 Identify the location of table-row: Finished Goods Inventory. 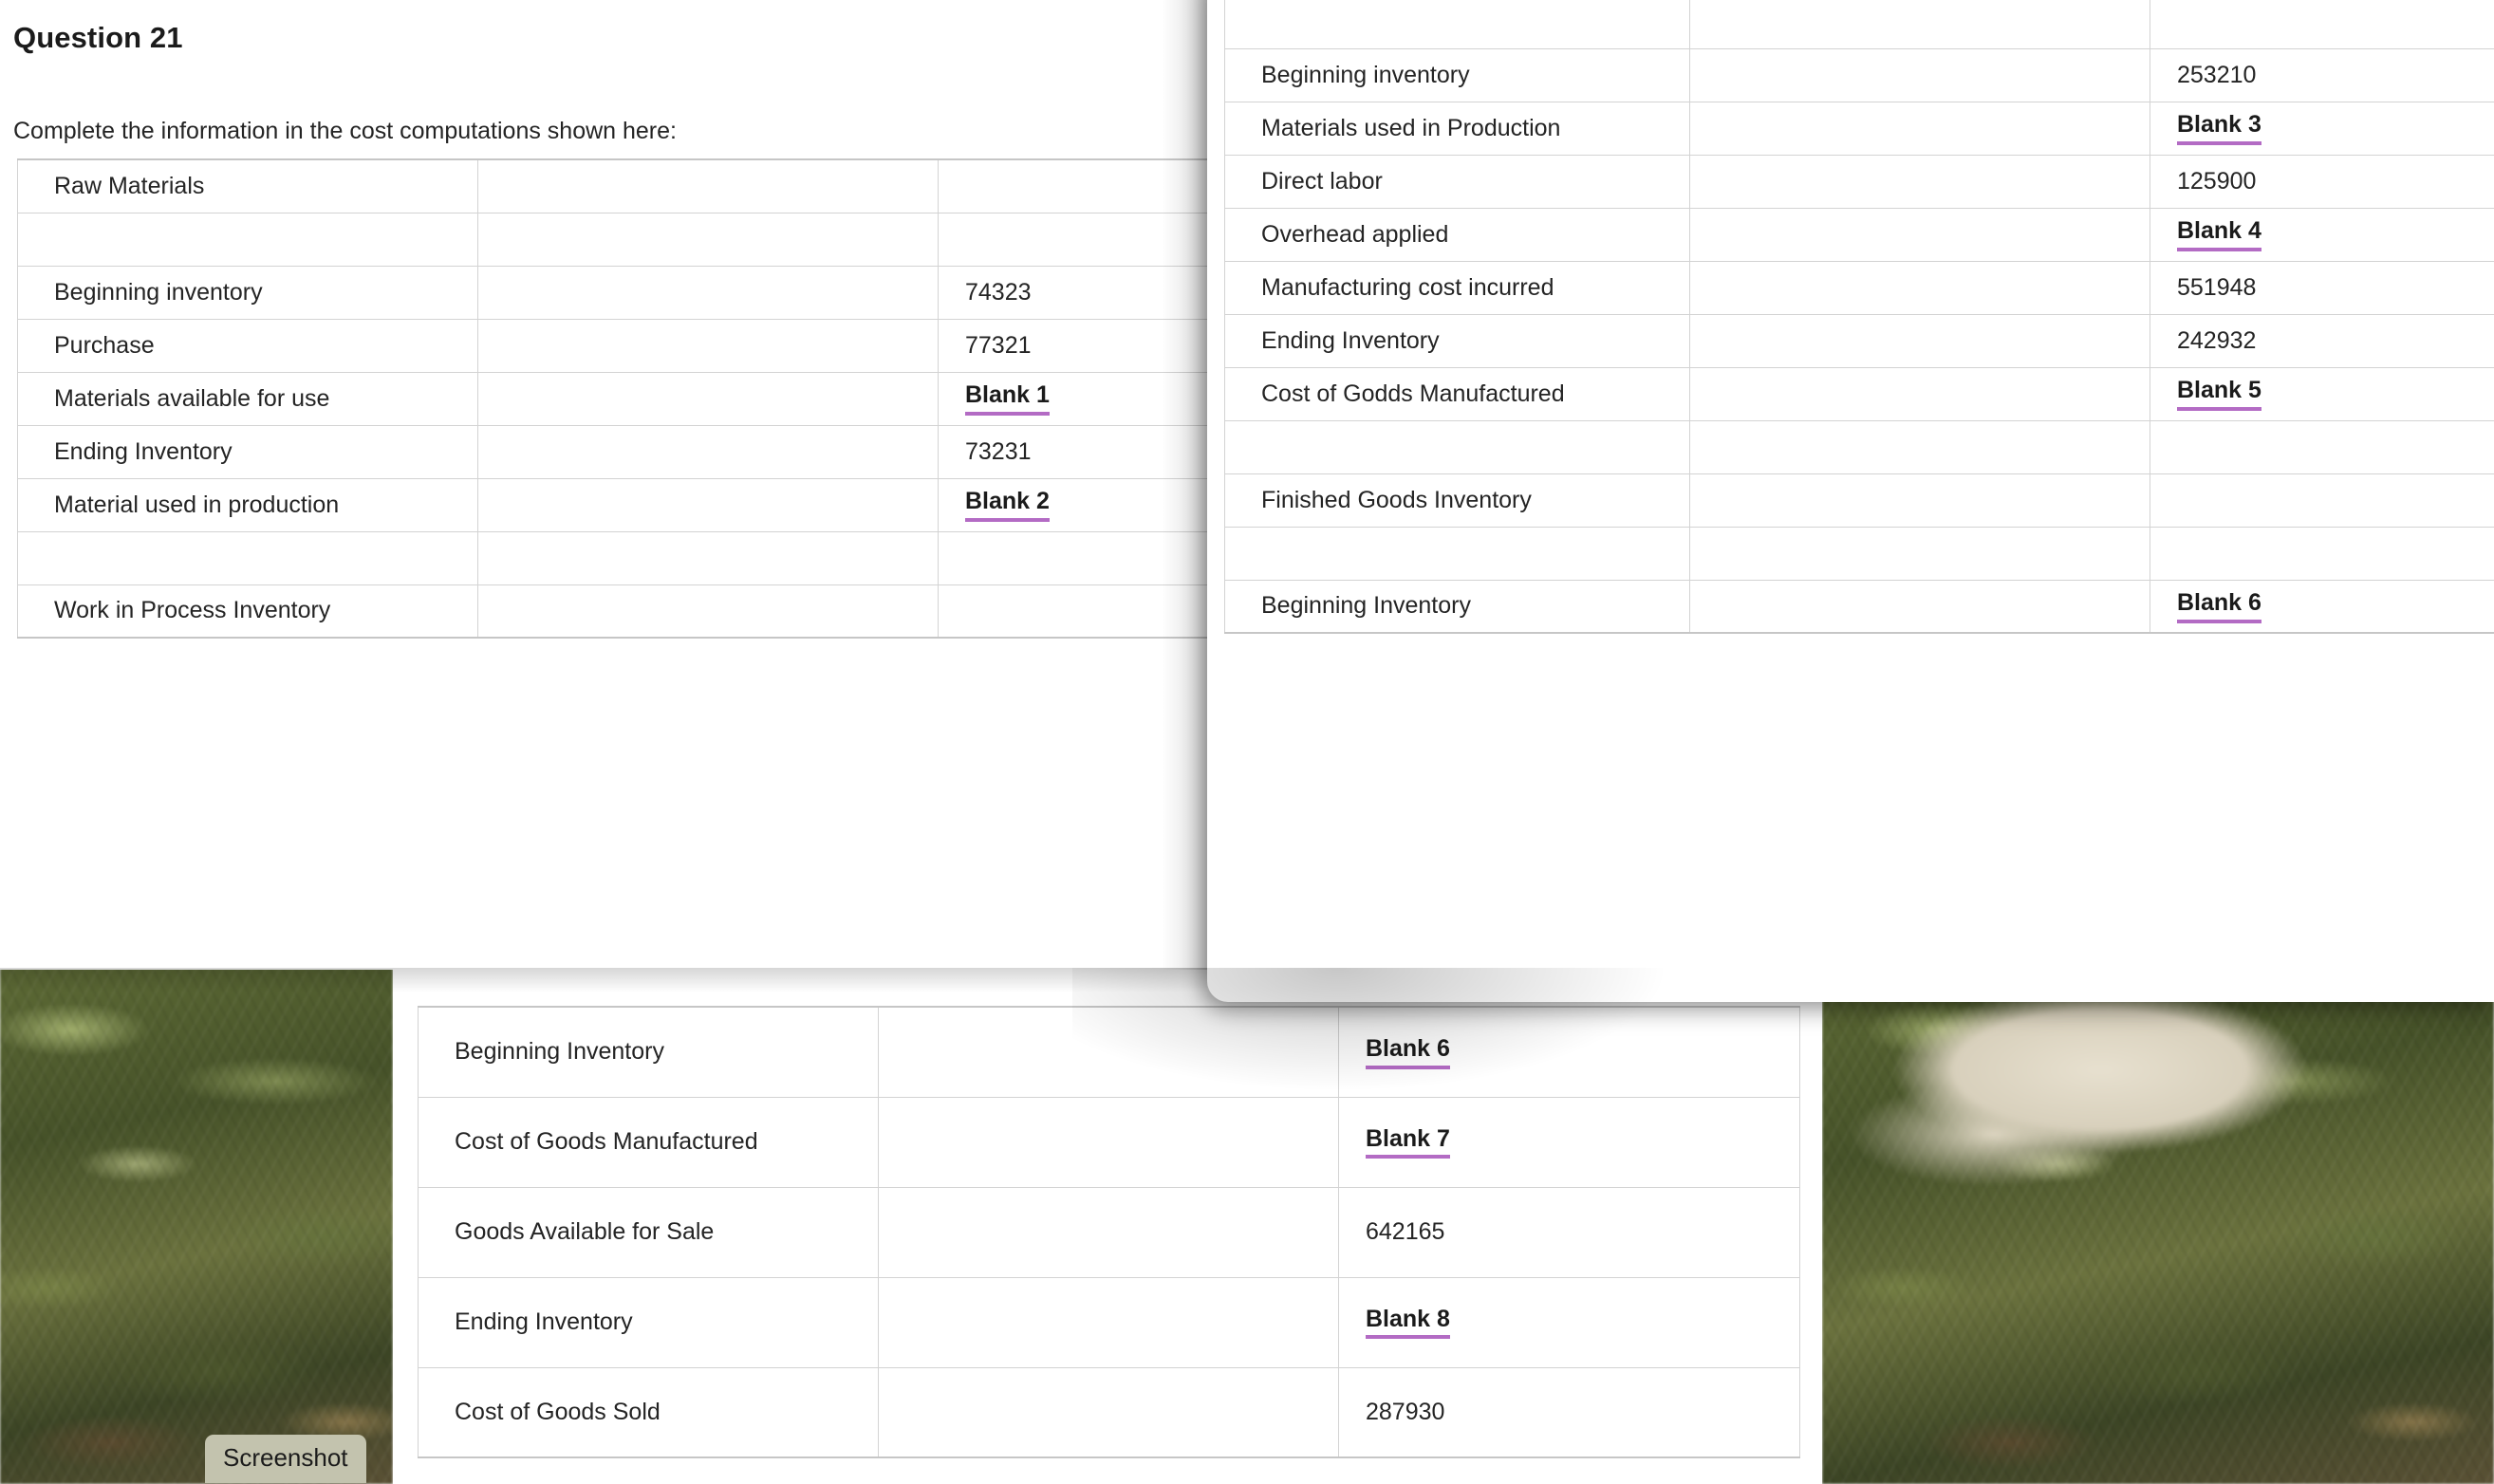
(1859, 500).